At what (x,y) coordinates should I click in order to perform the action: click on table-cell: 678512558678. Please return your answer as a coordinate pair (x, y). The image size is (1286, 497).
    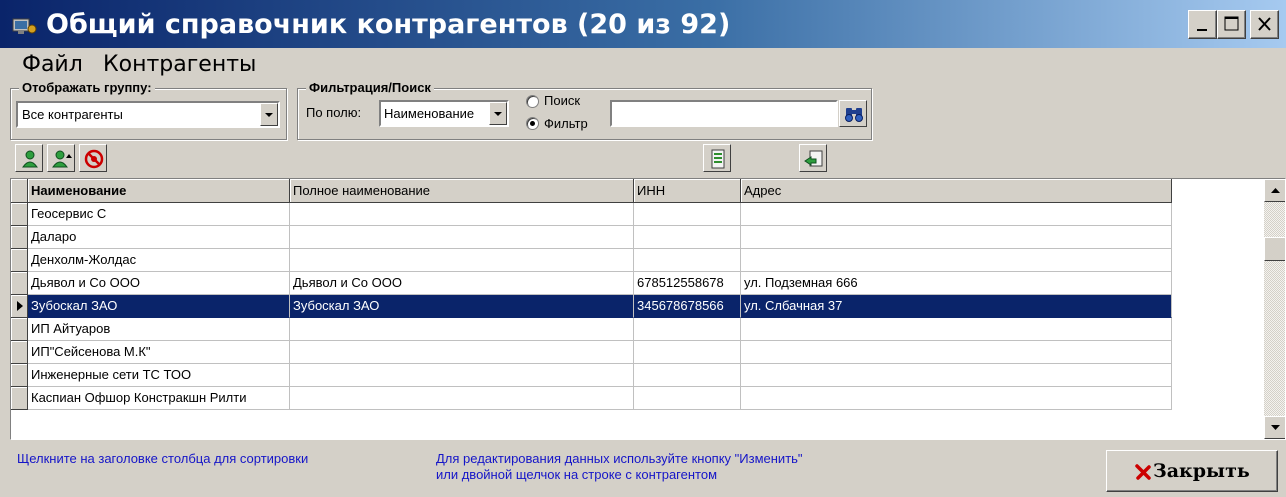
    Looking at the image, I should click on (687, 283).